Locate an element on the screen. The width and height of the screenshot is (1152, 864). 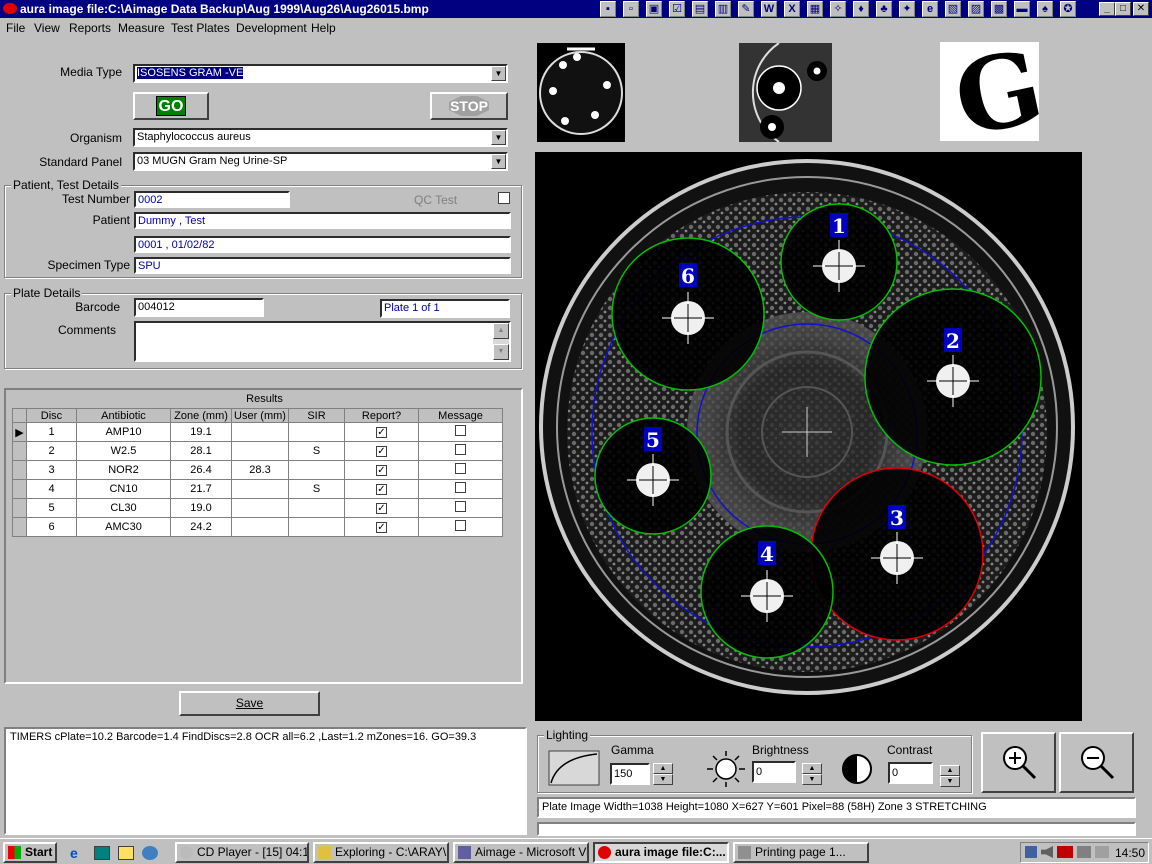
specimen-type-input: SPU is located at coordinates (322, 265).